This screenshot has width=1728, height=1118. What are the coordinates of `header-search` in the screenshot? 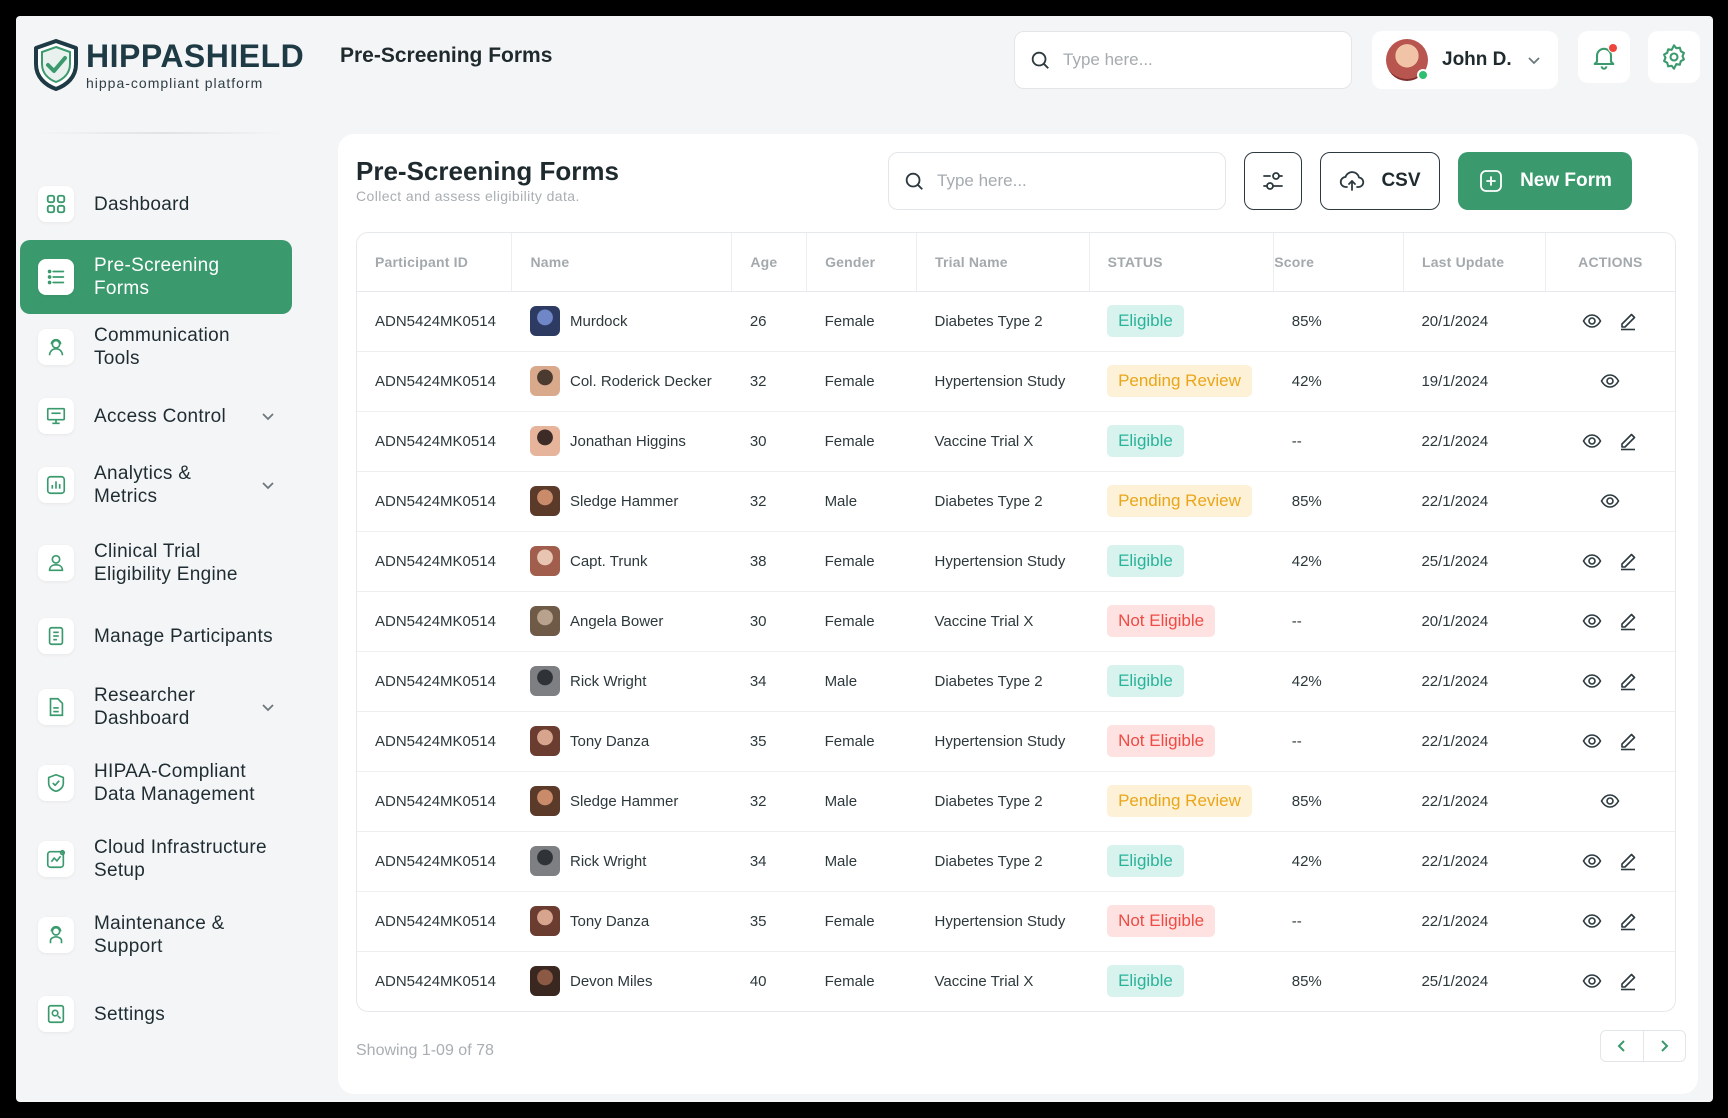 It's located at (1183, 60).